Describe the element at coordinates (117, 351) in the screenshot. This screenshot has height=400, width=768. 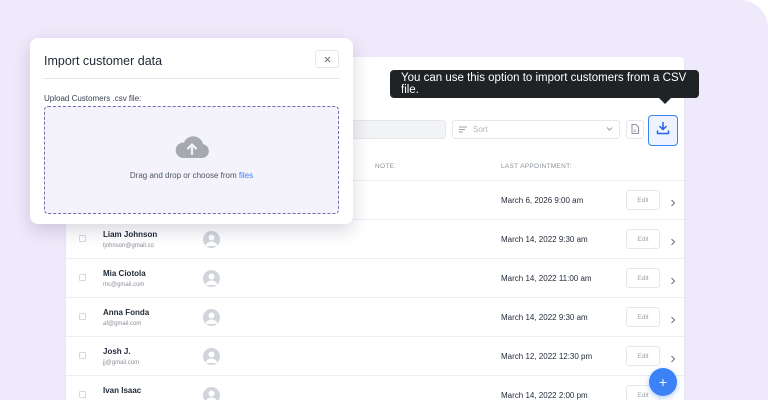
I see `customer-name: Josh J.` at that location.